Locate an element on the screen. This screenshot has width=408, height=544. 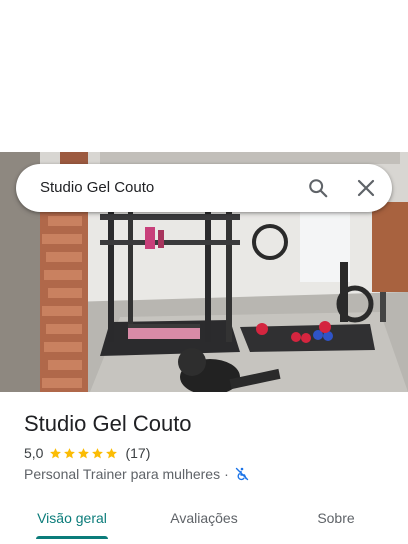
review-count: (17) is located at coordinates (137, 453).